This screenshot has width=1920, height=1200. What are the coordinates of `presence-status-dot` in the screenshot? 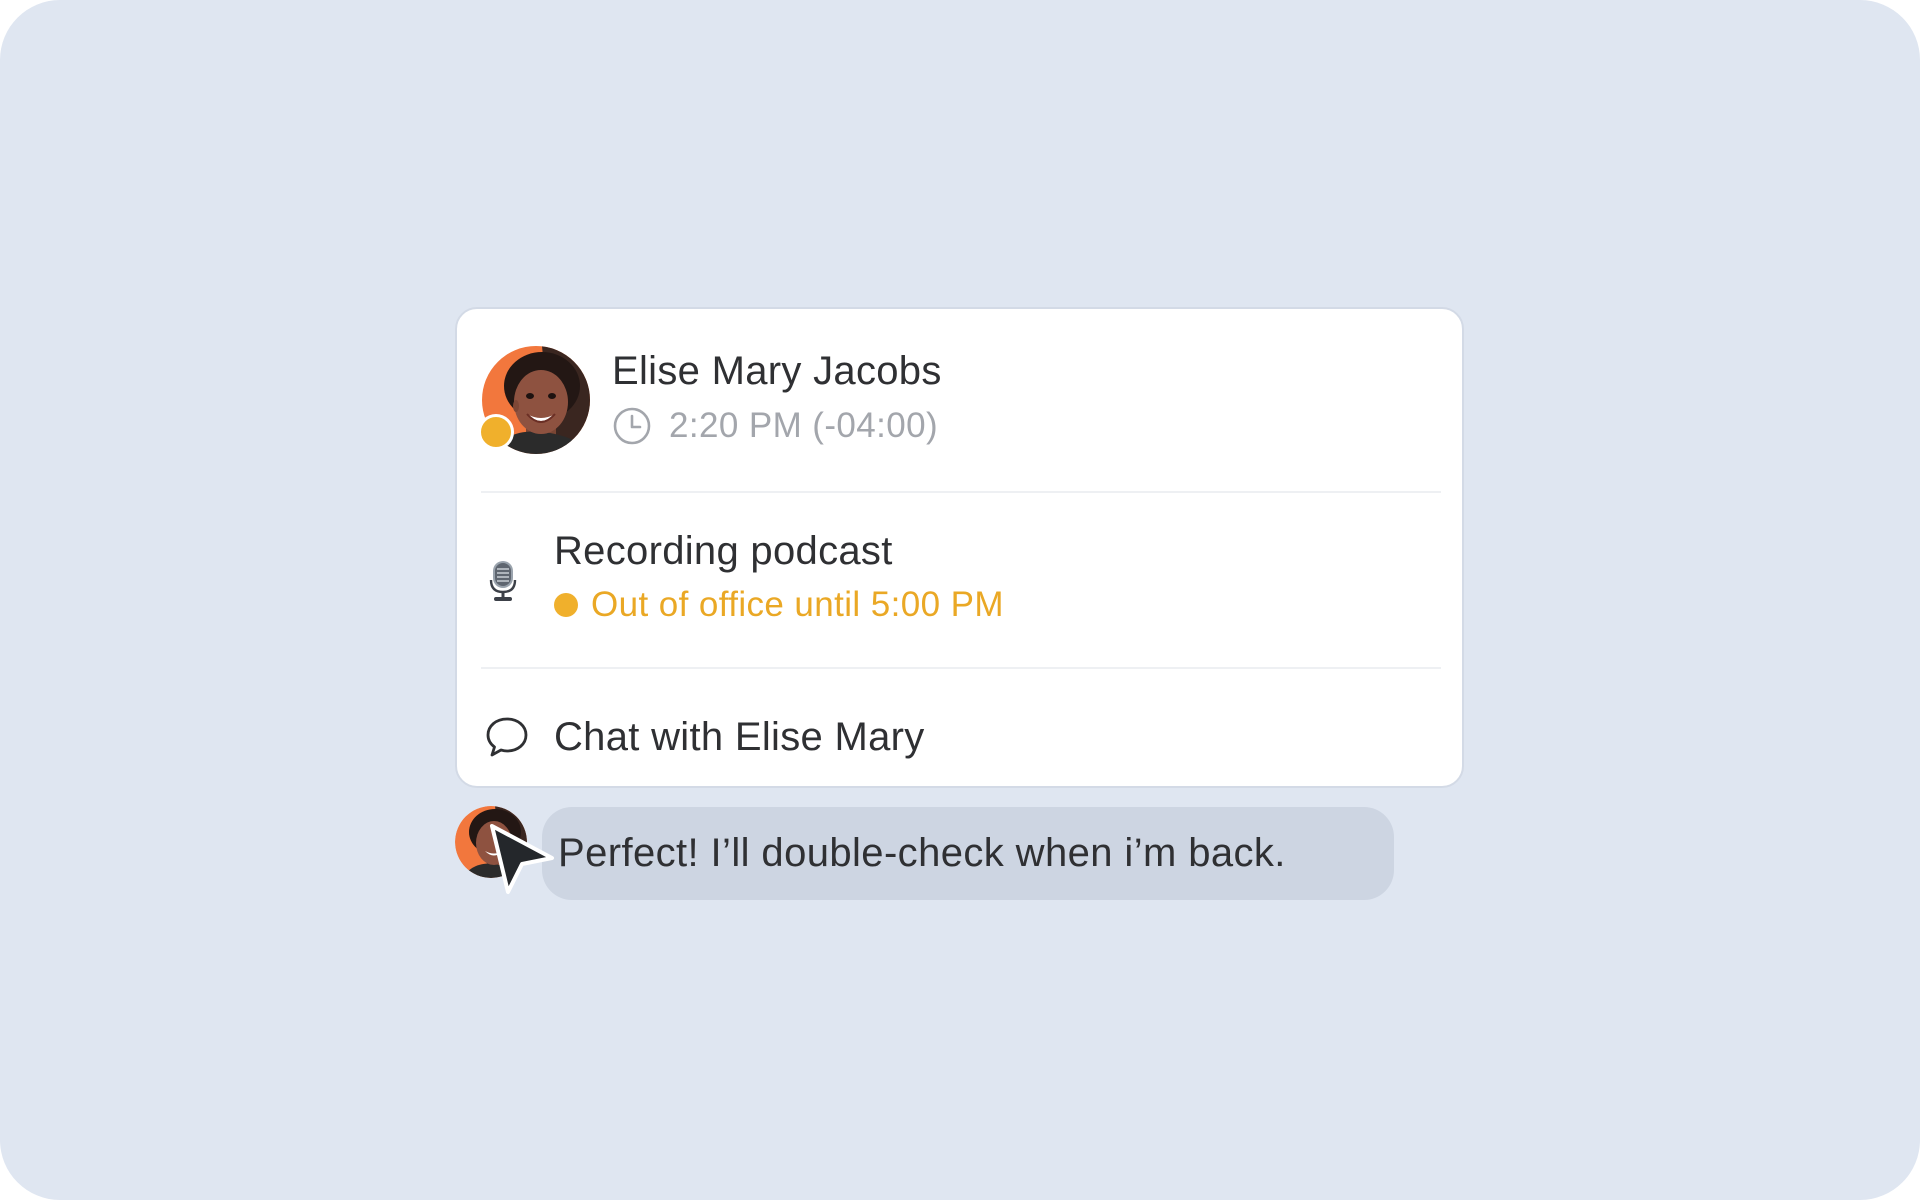 It's located at (496, 432).